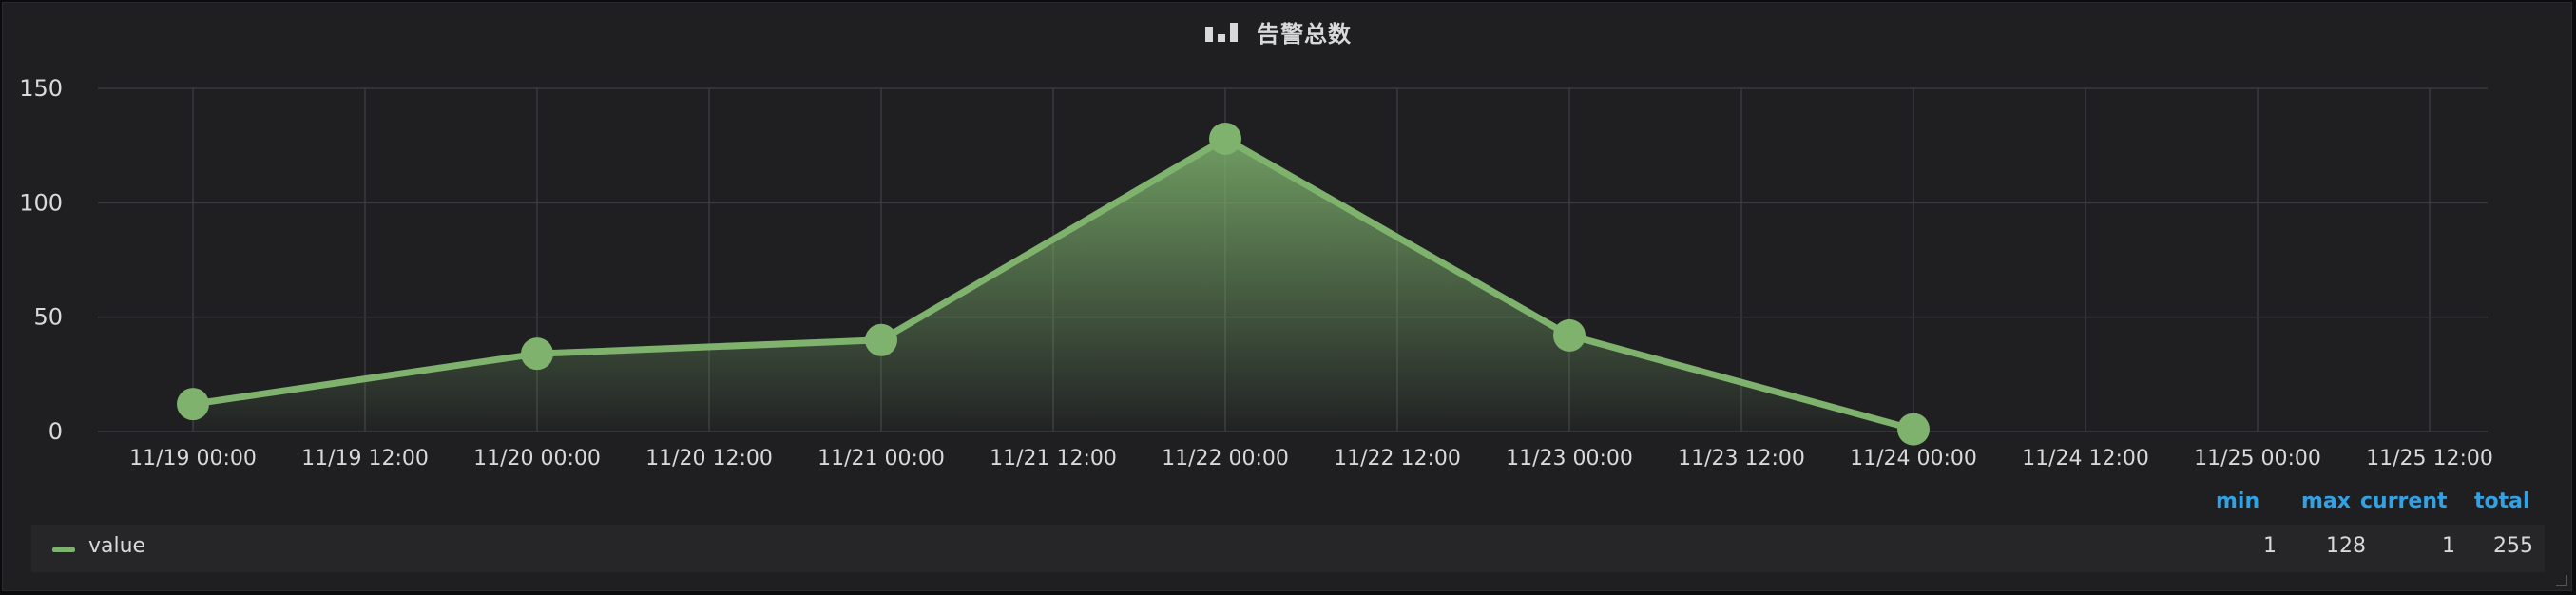  Describe the element at coordinates (2085, 458) in the screenshot. I see `x-tick-label: 11/24 12:00` at that location.